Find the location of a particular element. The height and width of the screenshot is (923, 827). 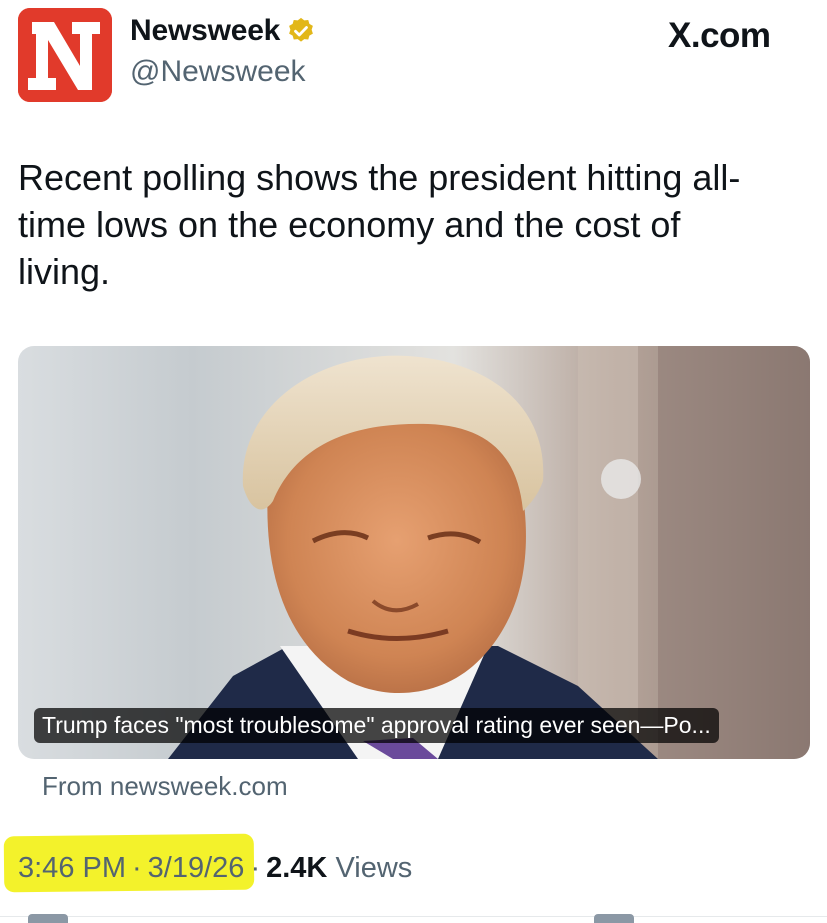

account-handle: @Newsweek is located at coordinates (218, 72).